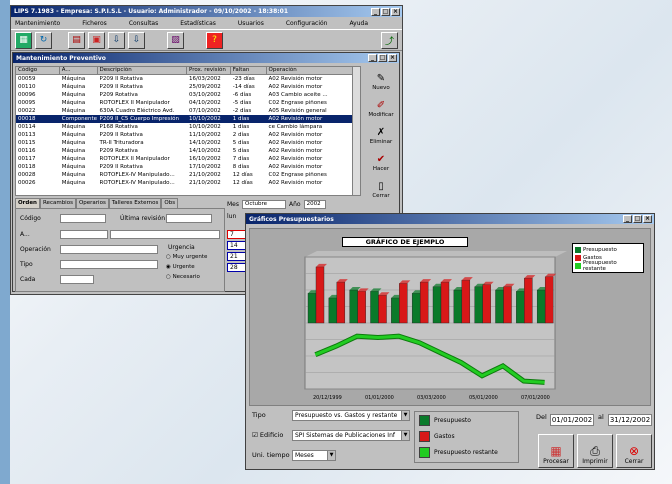  Describe the element at coordinates (175, 40) in the screenshot. I see `tool-chart-icon: ▨` at that location.